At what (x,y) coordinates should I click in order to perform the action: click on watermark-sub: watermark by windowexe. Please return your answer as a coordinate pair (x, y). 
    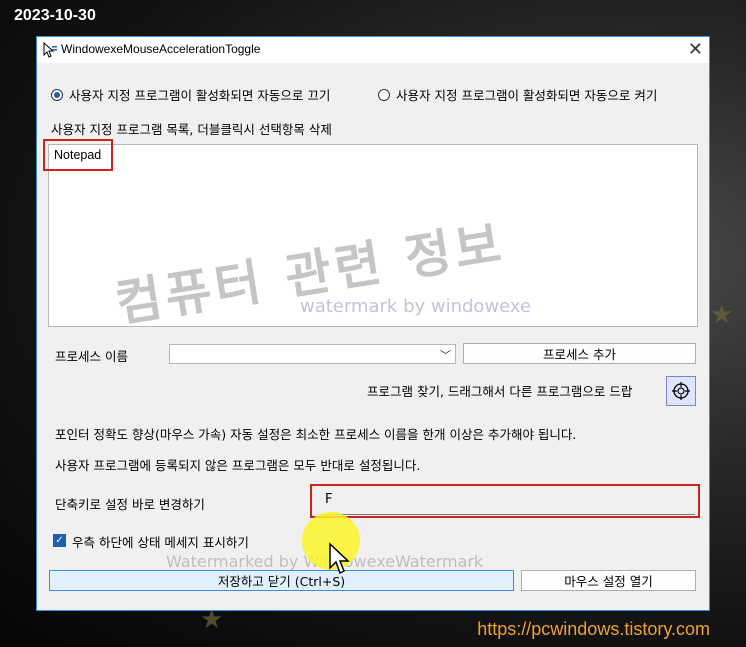
    Looking at the image, I should click on (416, 306).